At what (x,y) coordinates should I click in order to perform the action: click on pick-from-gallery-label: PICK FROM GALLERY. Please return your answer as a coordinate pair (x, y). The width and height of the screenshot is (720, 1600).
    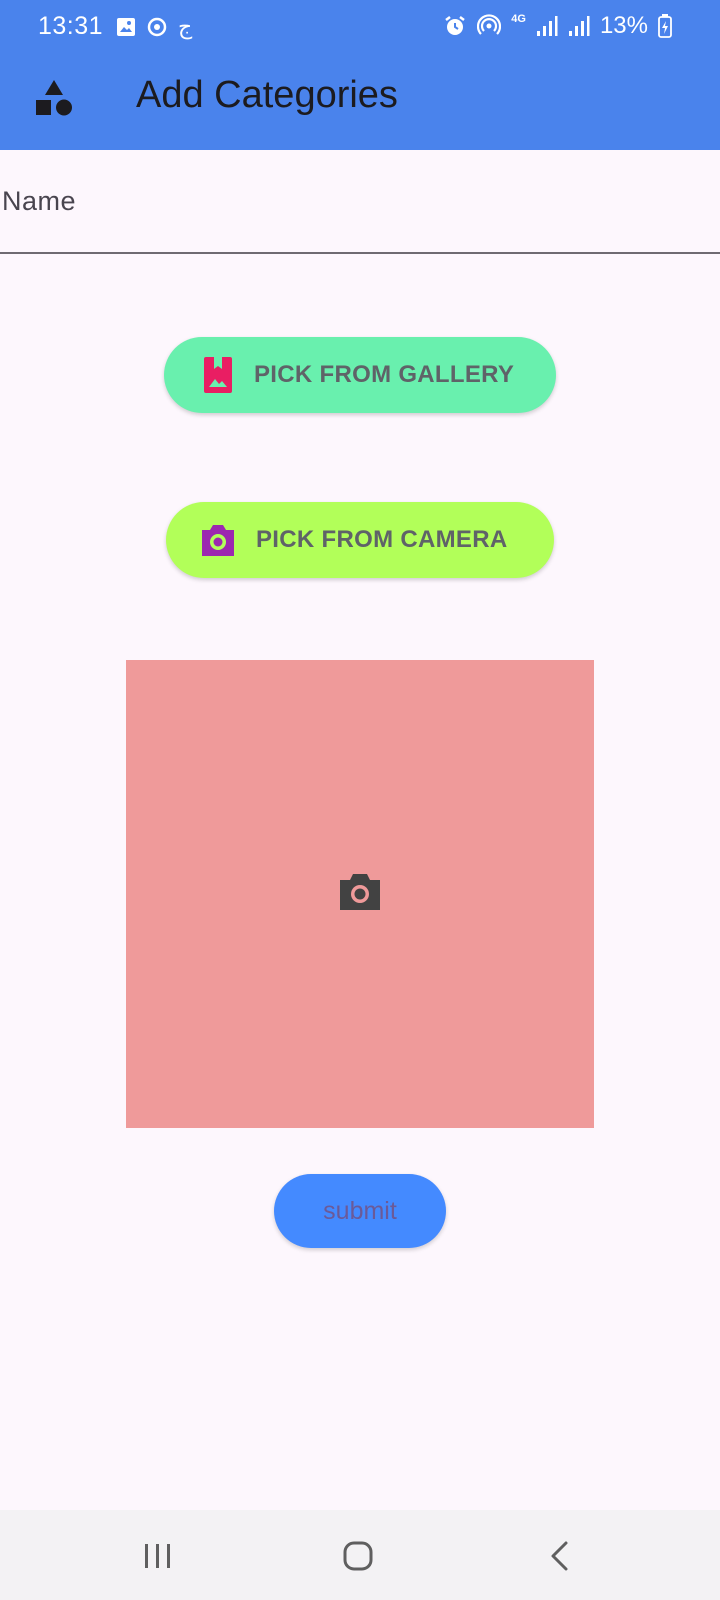
    Looking at the image, I should click on (384, 374).